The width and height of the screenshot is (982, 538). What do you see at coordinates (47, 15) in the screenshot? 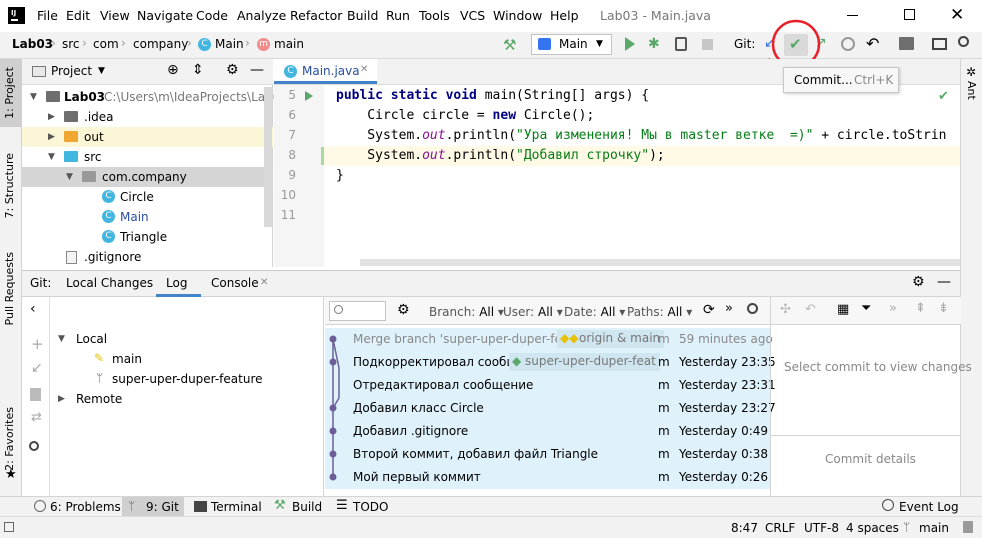
I see `menu-file: File` at bounding box center [47, 15].